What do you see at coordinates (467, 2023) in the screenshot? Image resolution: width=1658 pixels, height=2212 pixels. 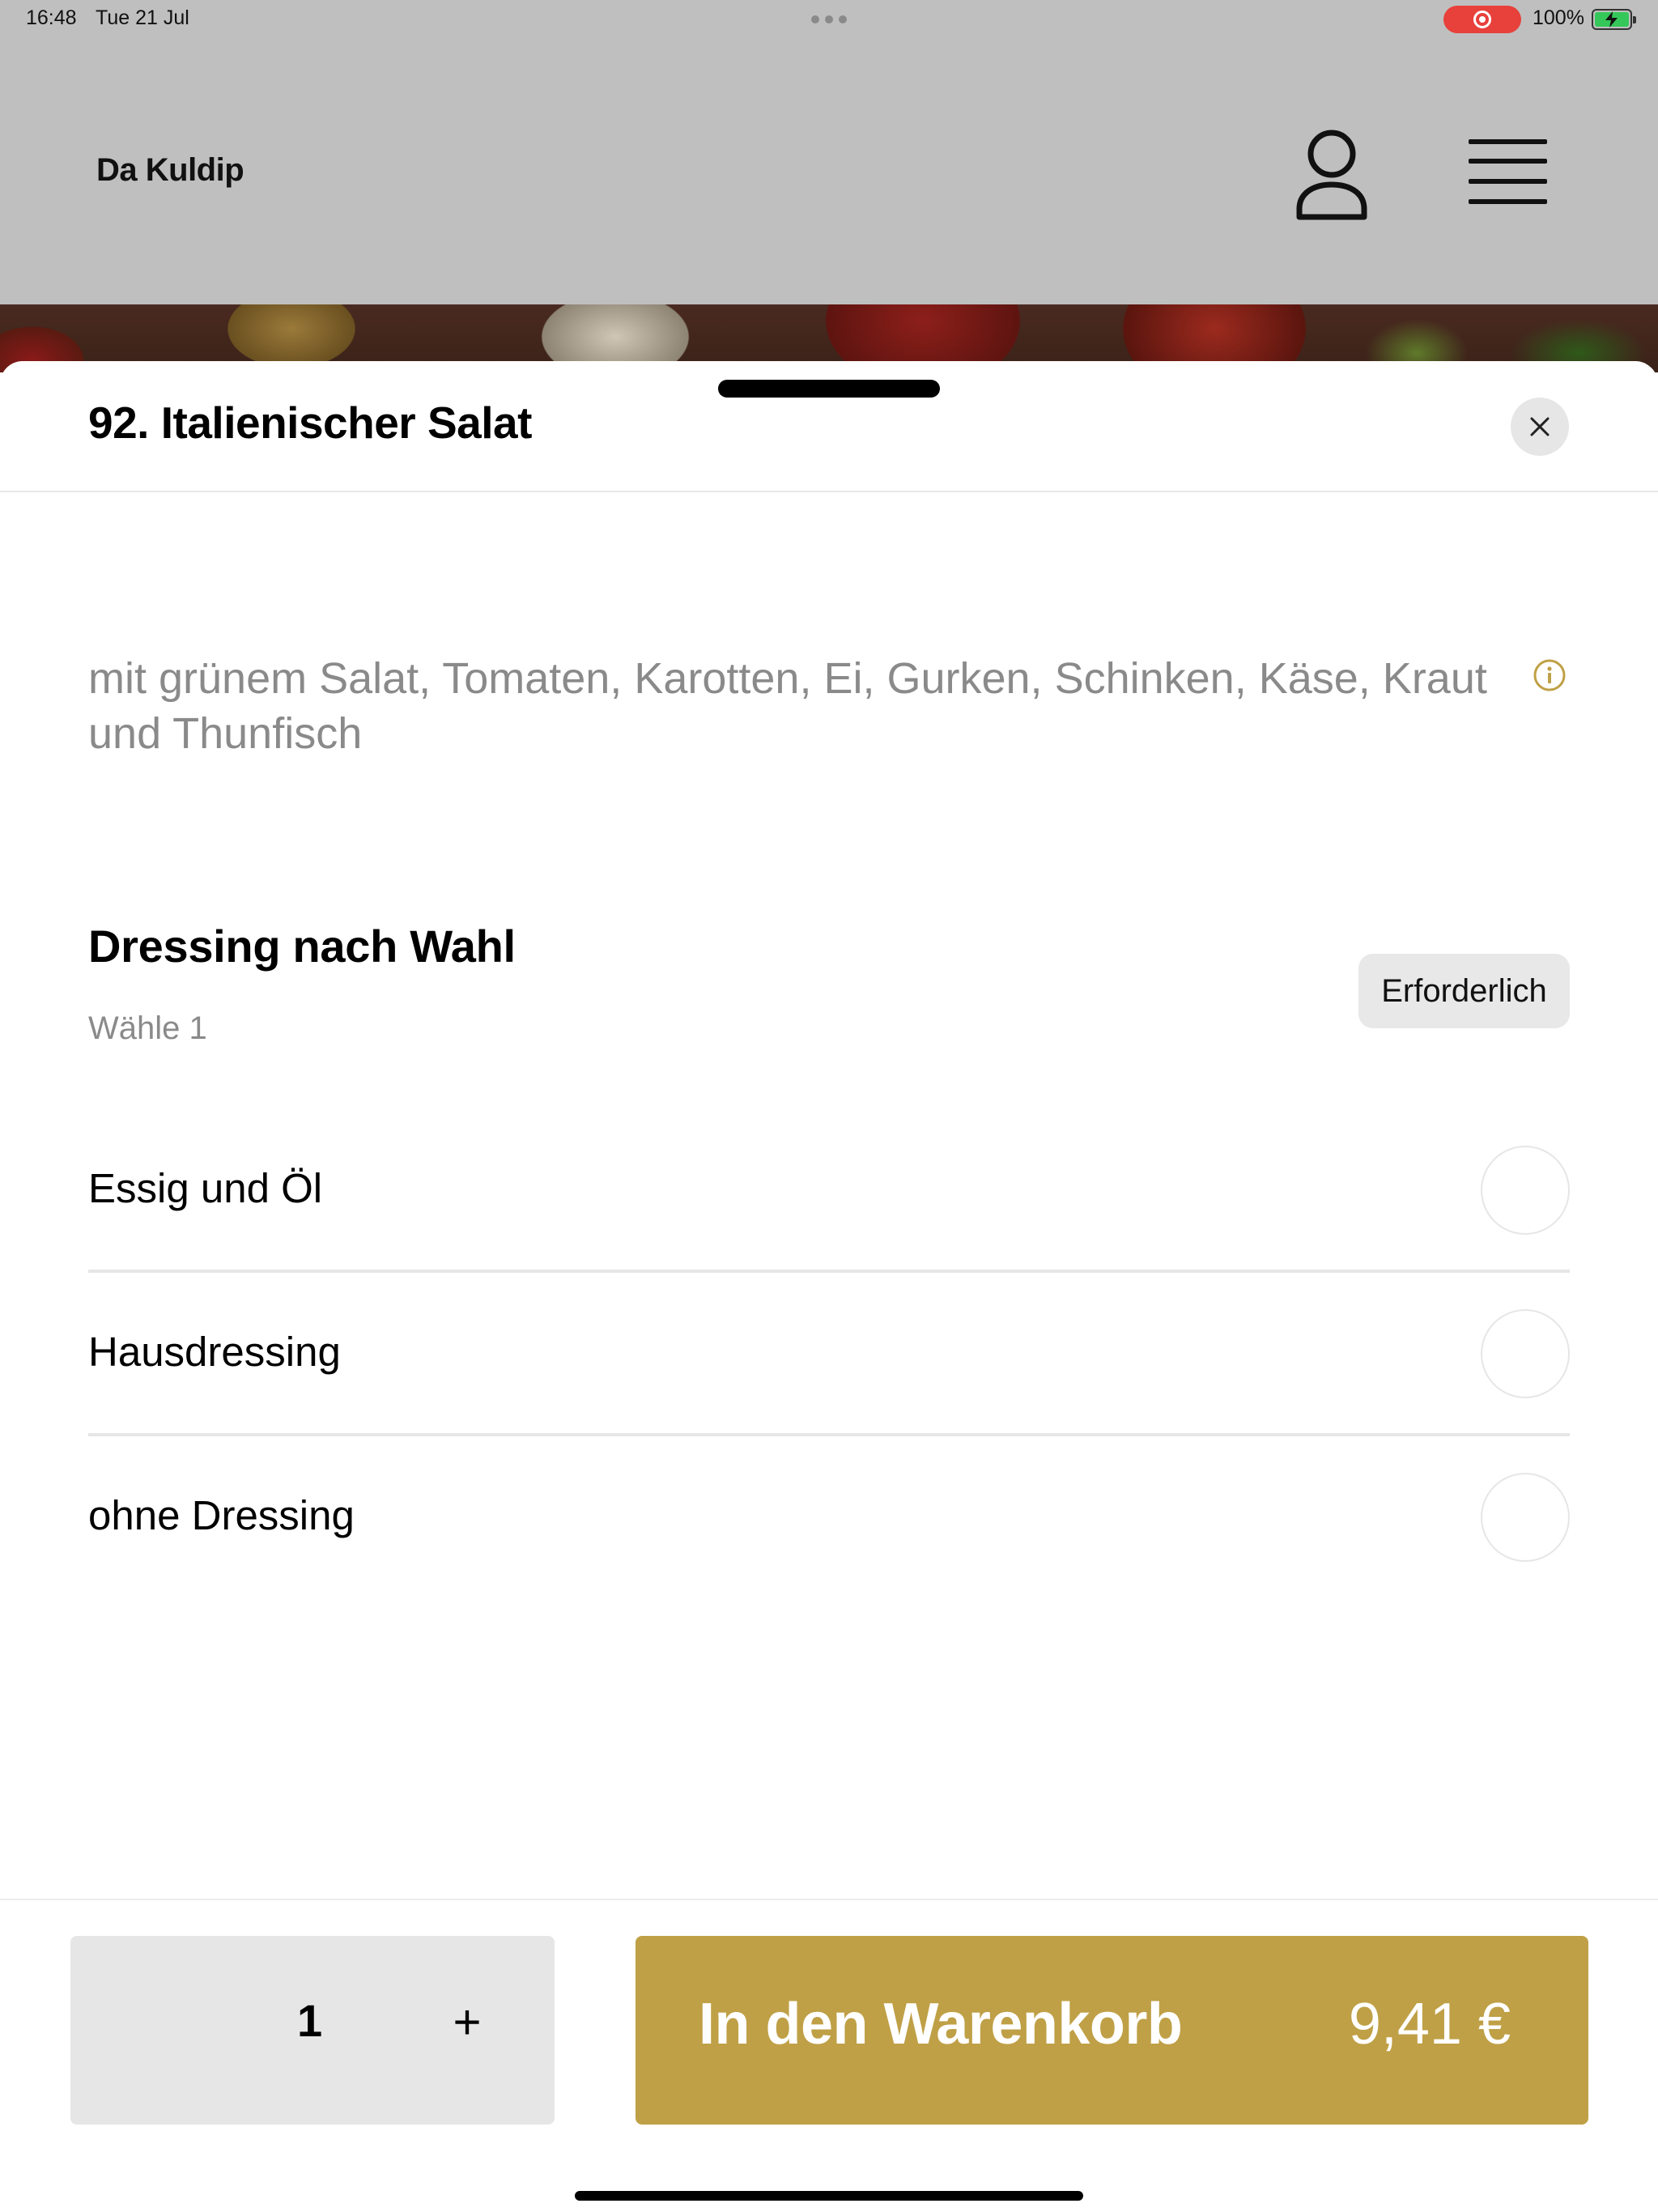 I see `increment-button: +` at bounding box center [467, 2023].